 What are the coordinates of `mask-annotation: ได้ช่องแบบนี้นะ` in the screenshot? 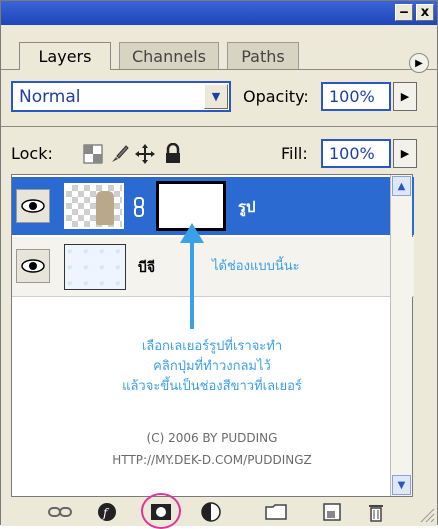 It's located at (256, 266).